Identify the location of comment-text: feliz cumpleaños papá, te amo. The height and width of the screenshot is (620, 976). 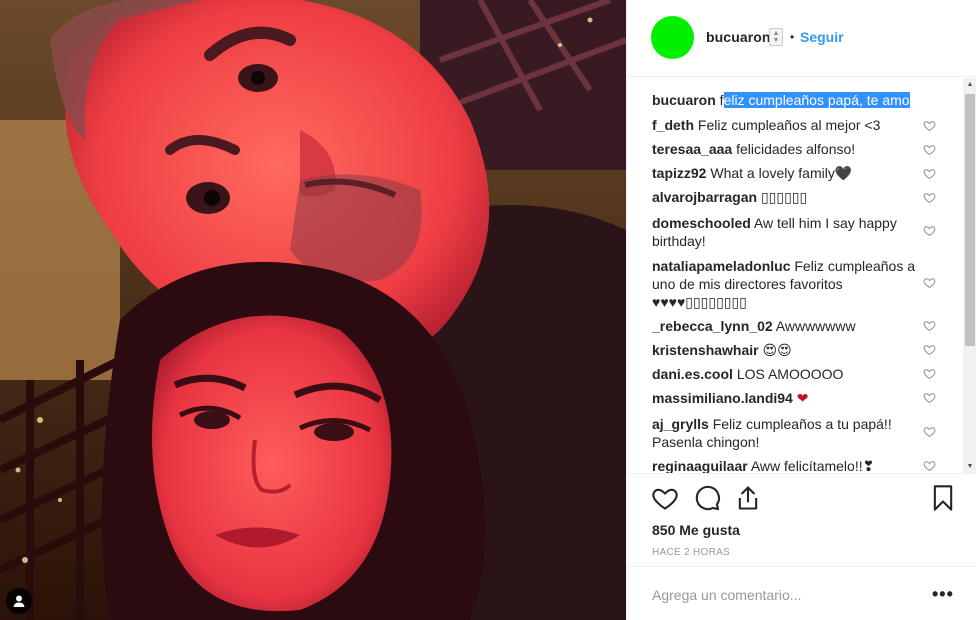
(814, 100).